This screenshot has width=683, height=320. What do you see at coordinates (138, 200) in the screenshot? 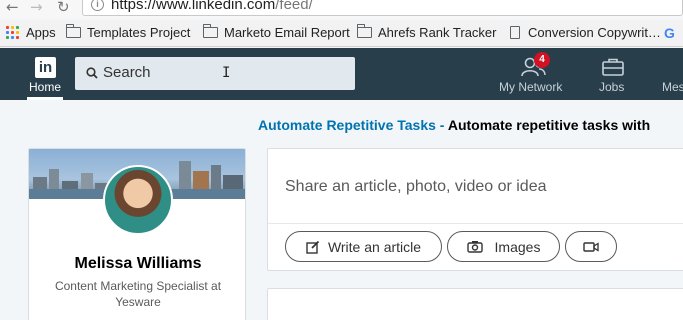
I see `avatar` at bounding box center [138, 200].